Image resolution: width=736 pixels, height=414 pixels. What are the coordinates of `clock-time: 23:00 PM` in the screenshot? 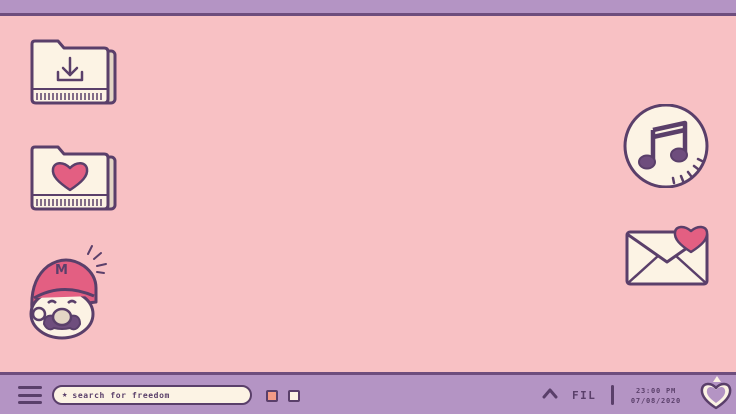 It's located at (656, 391).